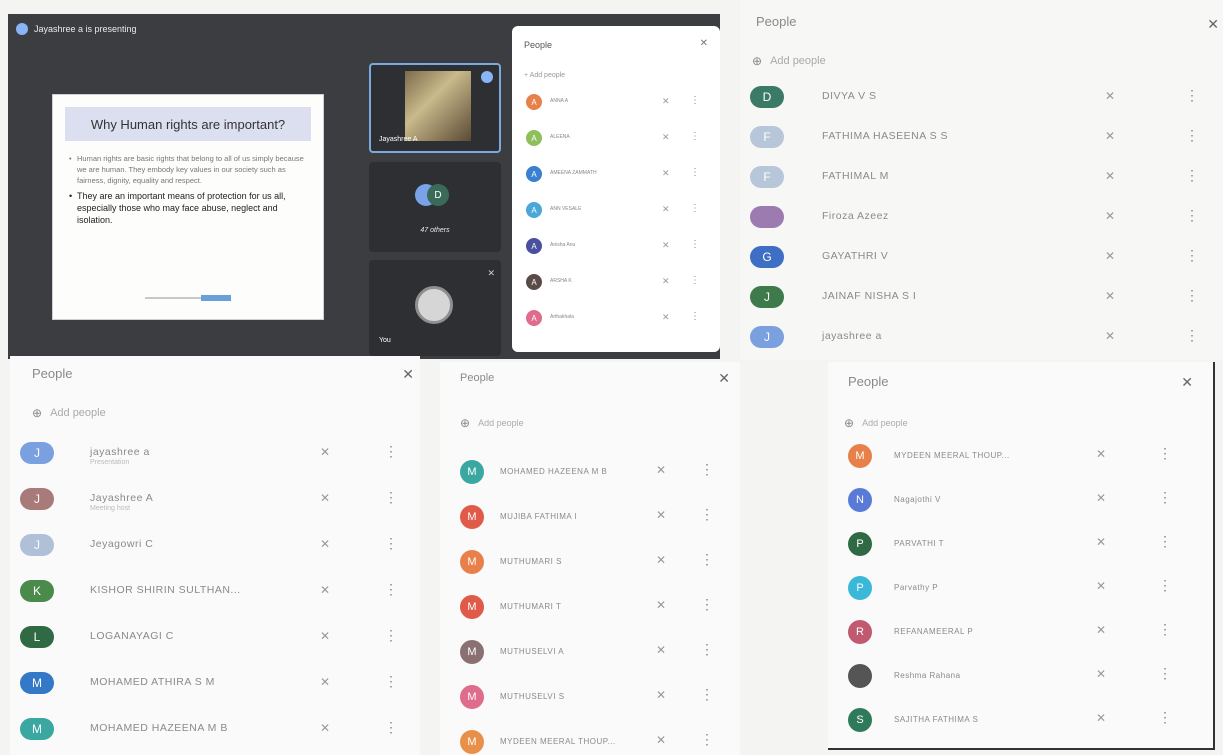 The image size is (1223, 755). I want to click on participant-row: K KISHOR SHIRIN SULTHAN... ✕ ⋮, so click(217, 592).